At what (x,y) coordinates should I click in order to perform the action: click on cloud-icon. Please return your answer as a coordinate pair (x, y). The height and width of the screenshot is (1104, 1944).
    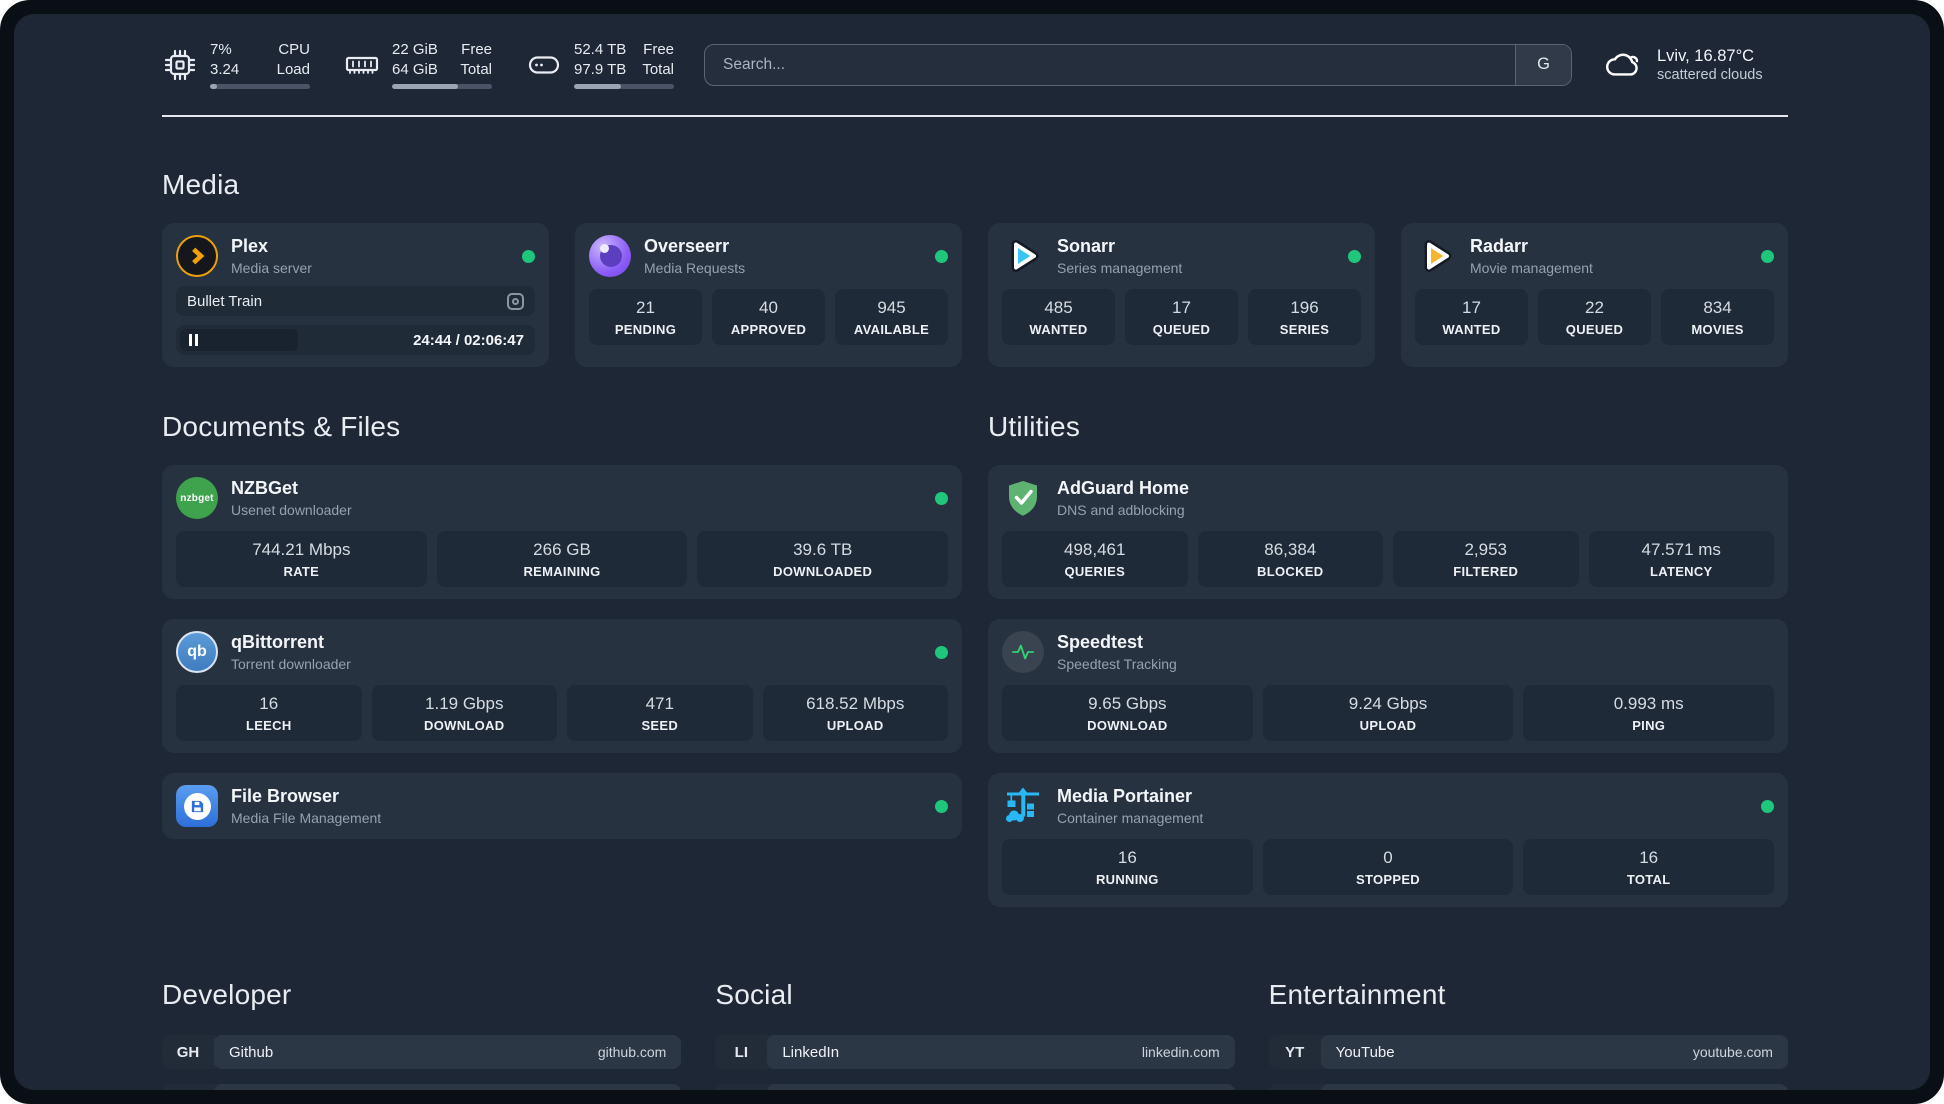
    Looking at the image, I should click on (1622, 64).